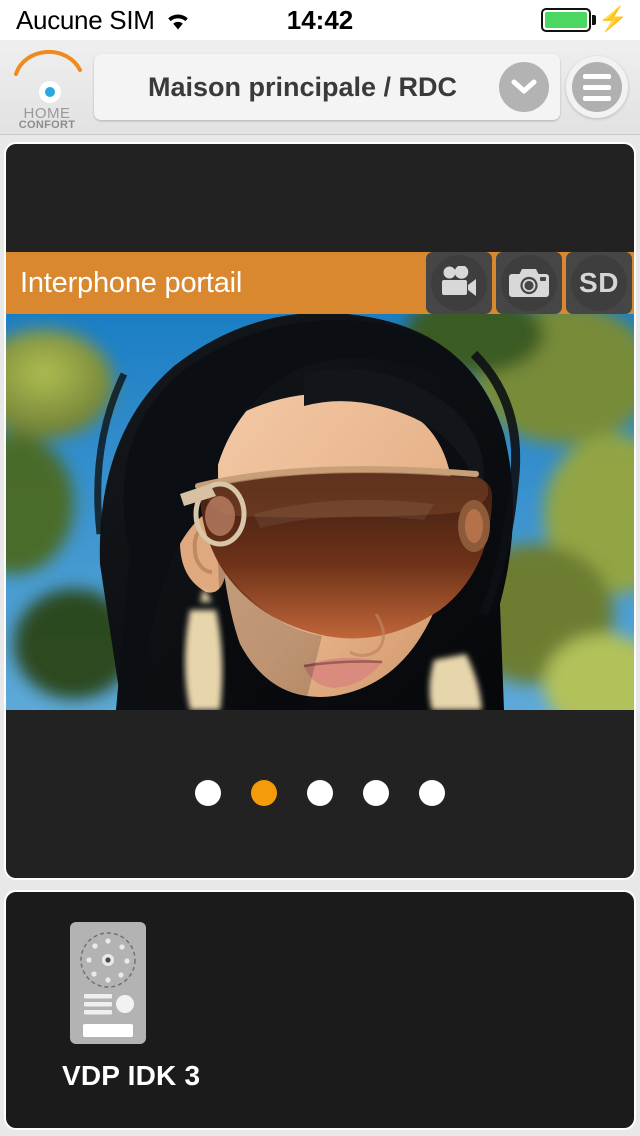 The height and width of the screenshot is (1136, 640). I want to click on hamburger-menu-button, so click(597, 87).